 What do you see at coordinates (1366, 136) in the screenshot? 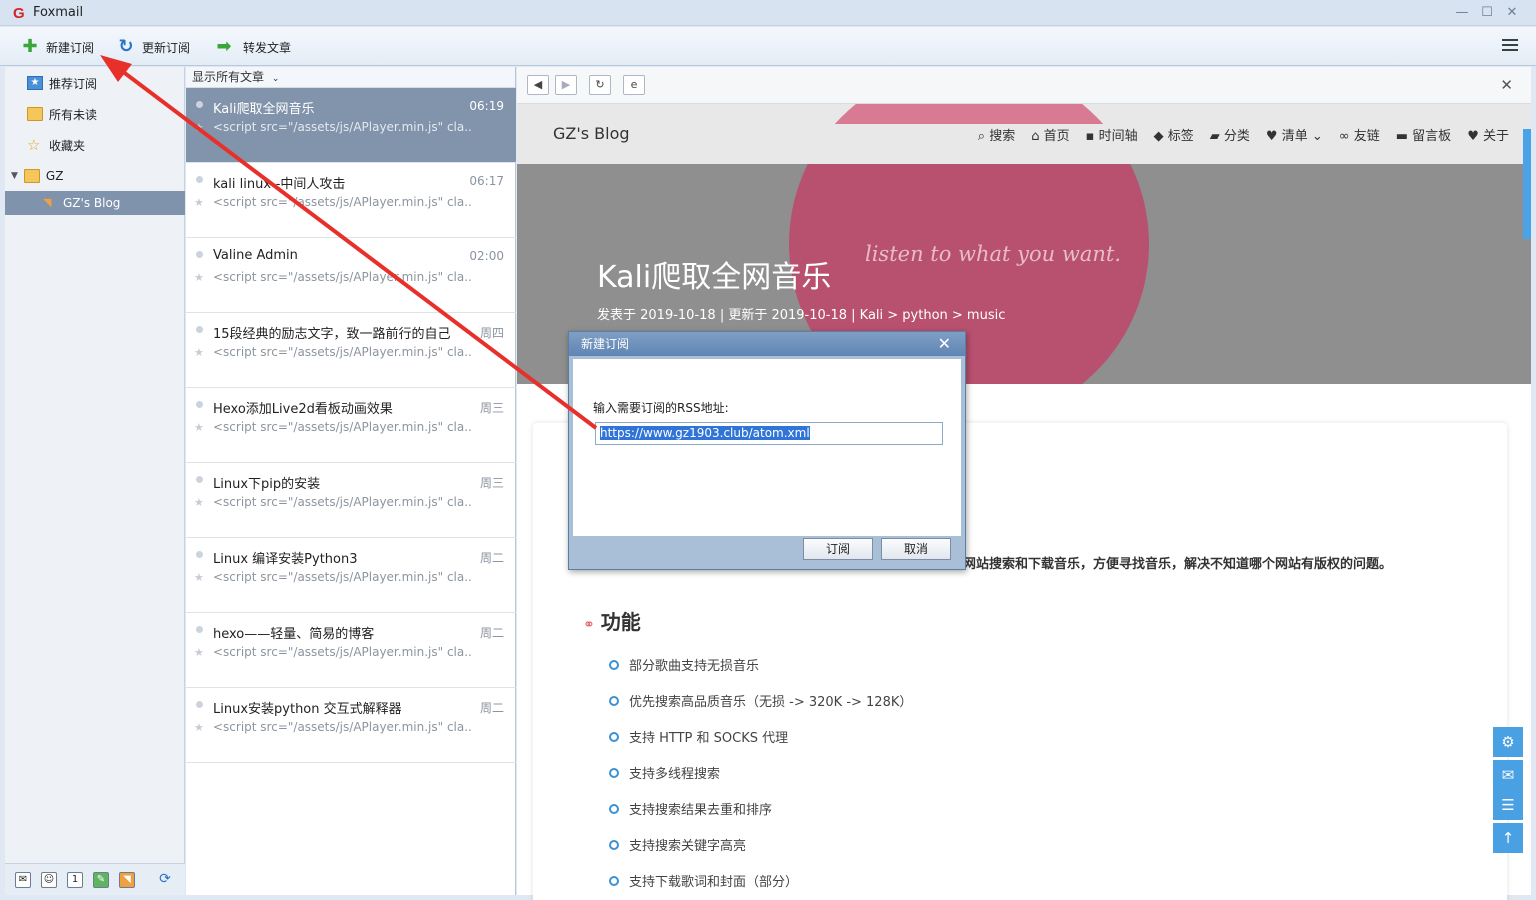
I see `nav-label: 友链` at bounding box center [1366, 136].